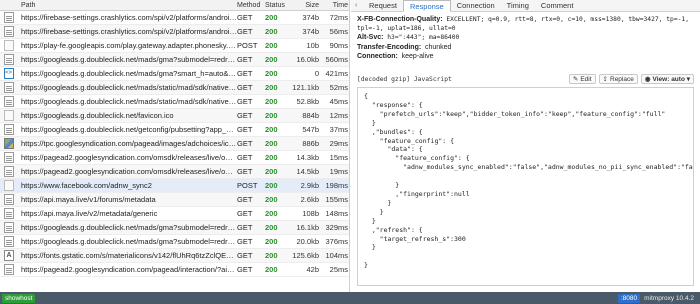 This screenshot has width=700, height=304. What do you see at coordinates (525, 37) in the screenshot?
I see `header-line: Alt-Svc: h3=":443"; ma=86400` at bounding box center [525, 37].